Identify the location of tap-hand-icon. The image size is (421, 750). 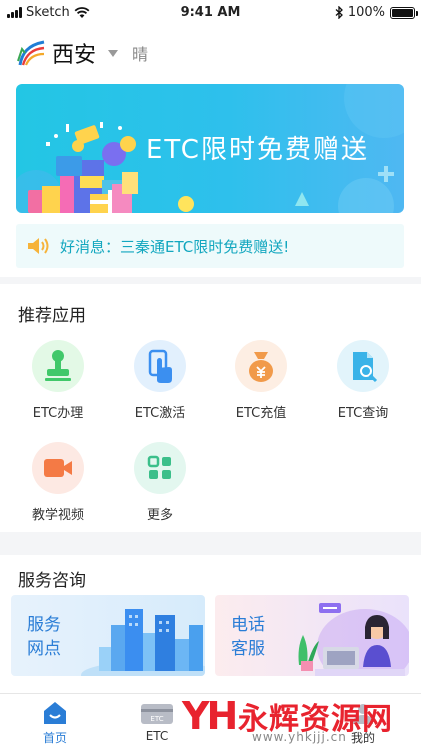
(160, 366).